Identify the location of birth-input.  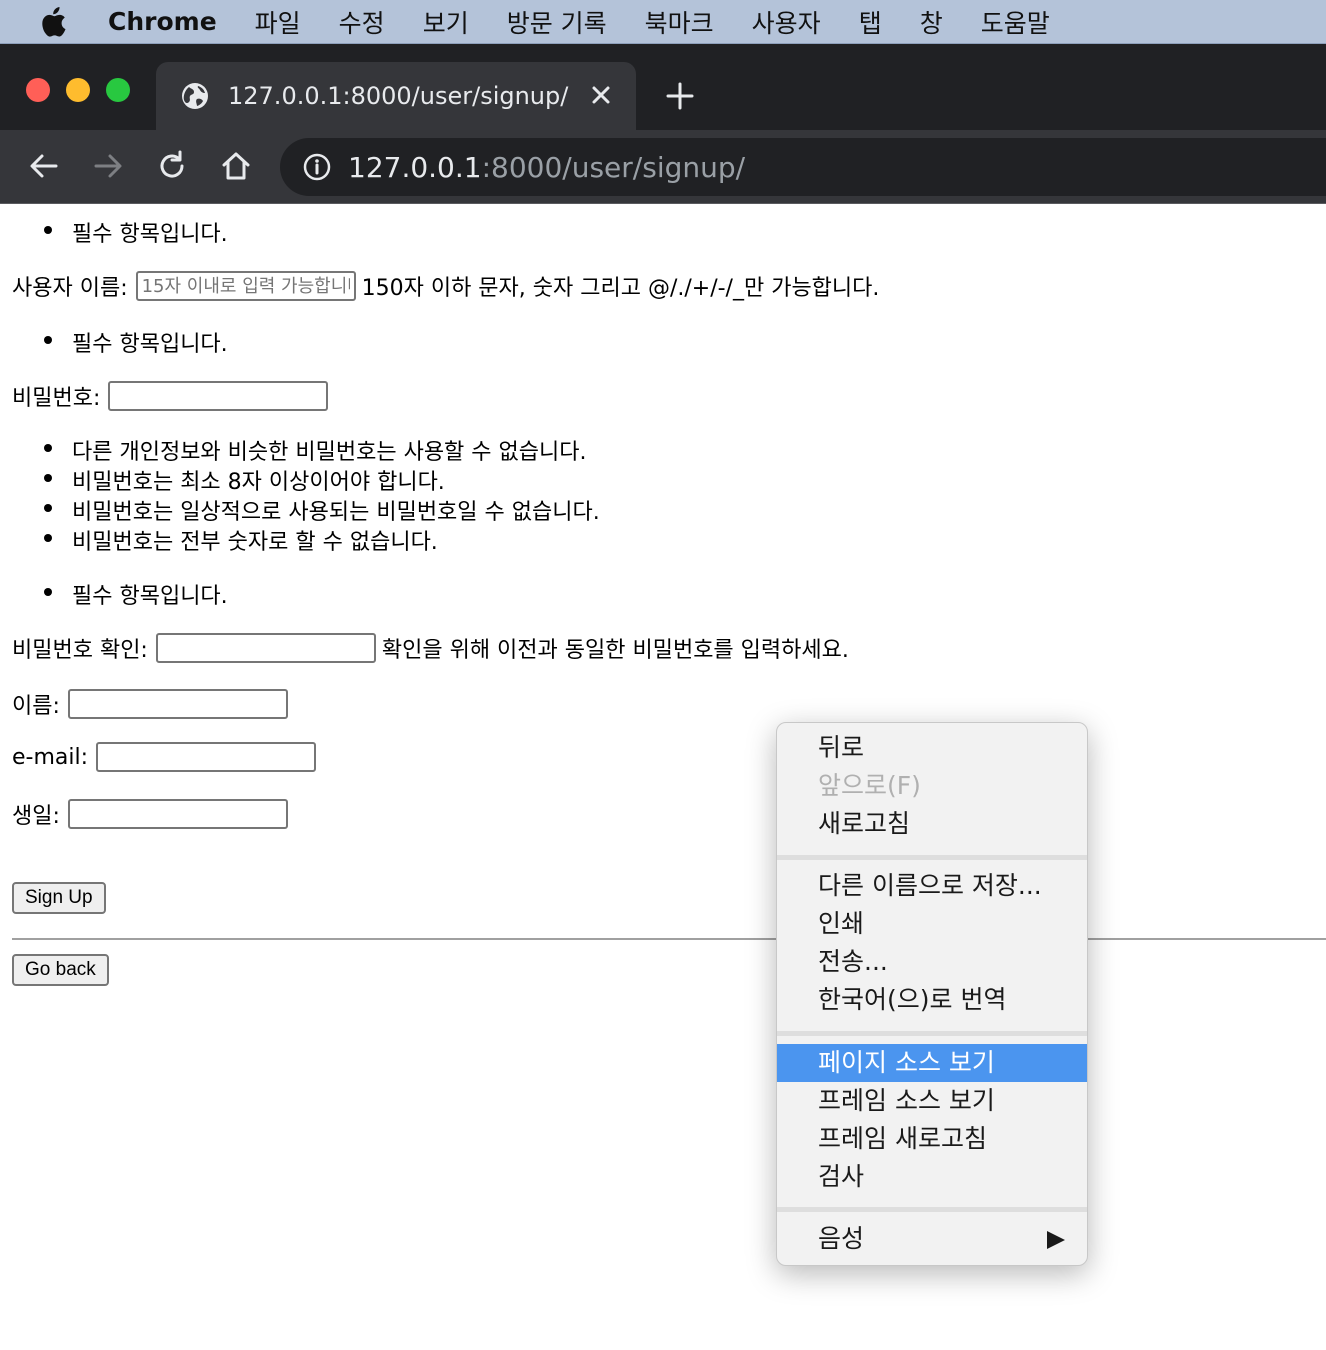
(177, 814).